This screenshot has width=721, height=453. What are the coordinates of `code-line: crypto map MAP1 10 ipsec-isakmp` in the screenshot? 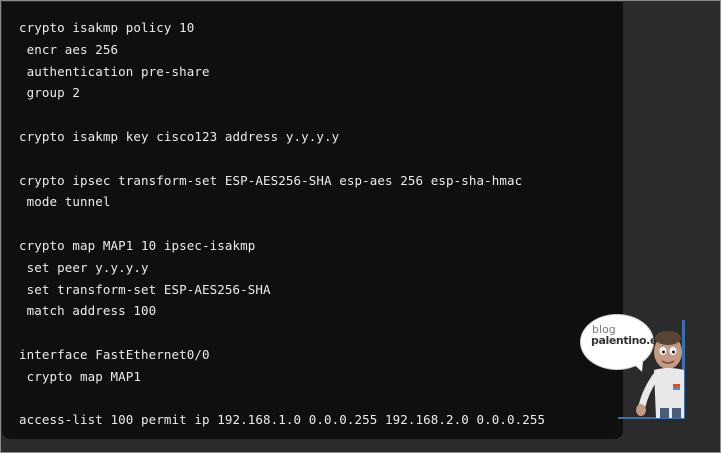 It's located at (137, 245).